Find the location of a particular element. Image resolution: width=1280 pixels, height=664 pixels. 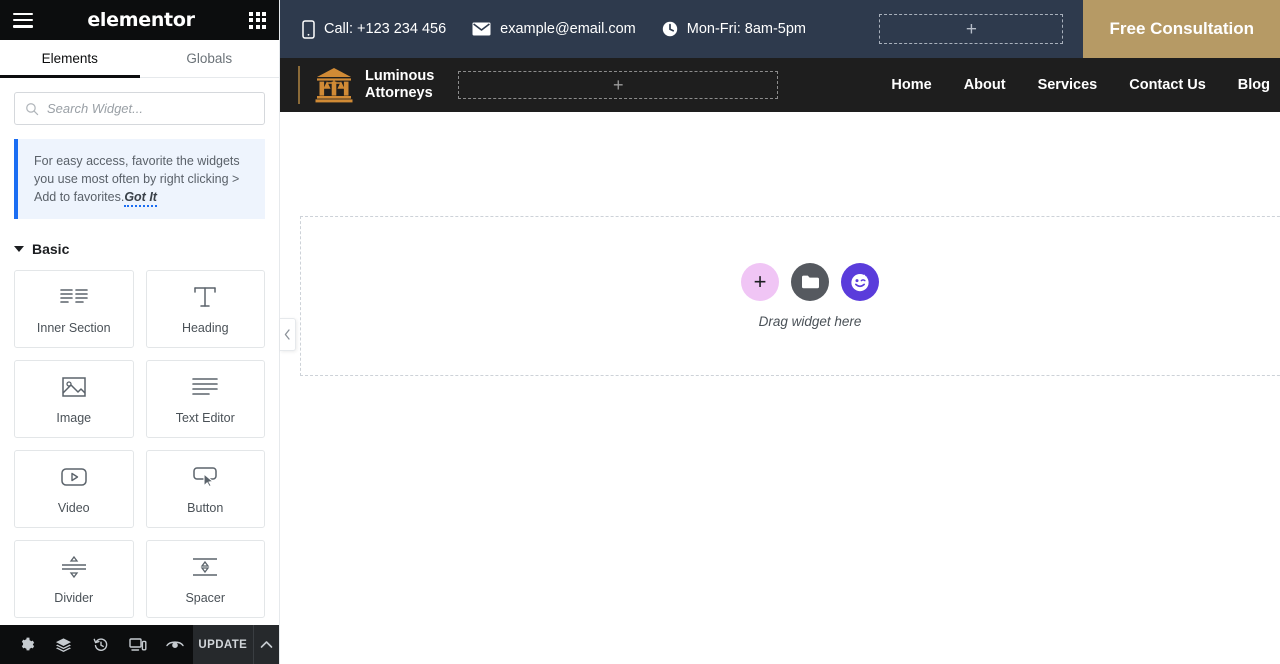

tab-elements-label: Elements is located at coordinates (69, 58).